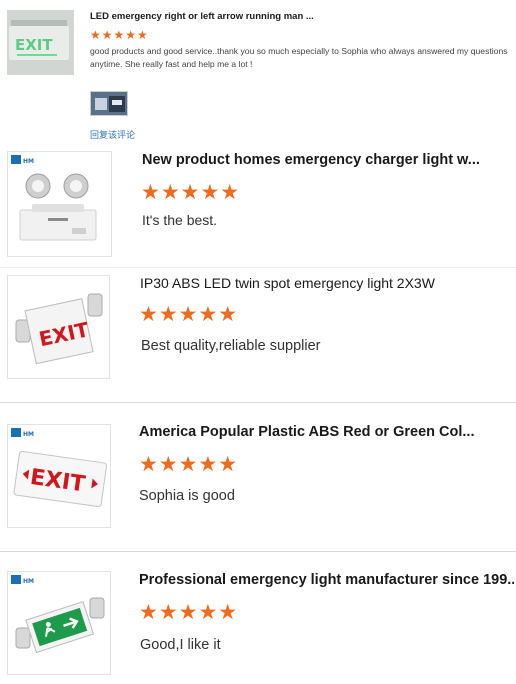  I want to click on exit-sign-twin-head-image: EXIT, so click(59, 329).